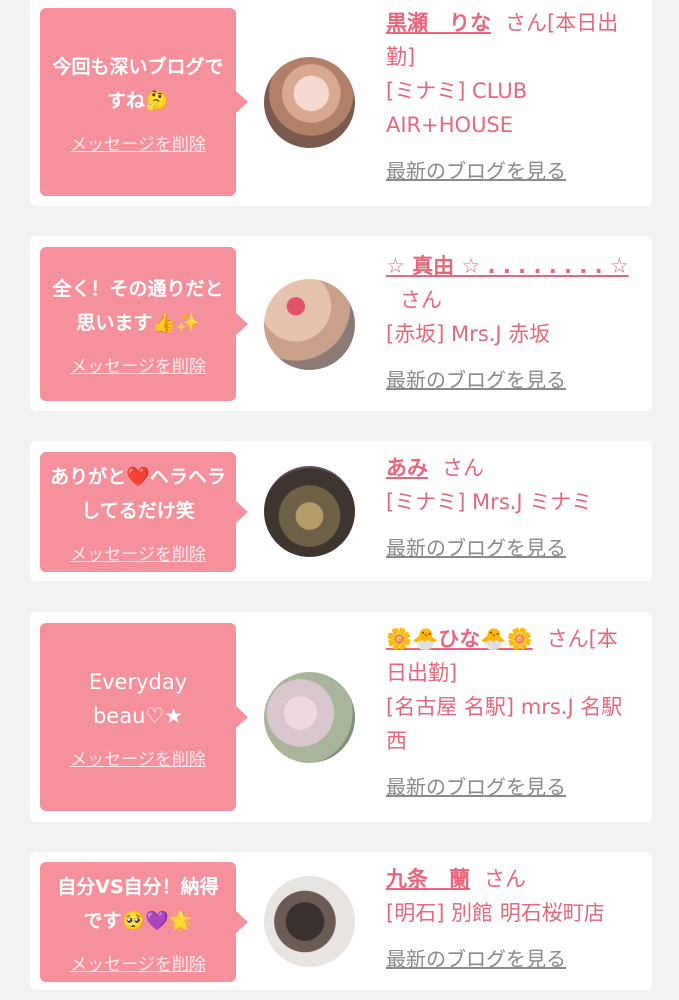  I want to click on message-bubble: Everyday beau♡★ メッセージを削除, so click(144, 717).